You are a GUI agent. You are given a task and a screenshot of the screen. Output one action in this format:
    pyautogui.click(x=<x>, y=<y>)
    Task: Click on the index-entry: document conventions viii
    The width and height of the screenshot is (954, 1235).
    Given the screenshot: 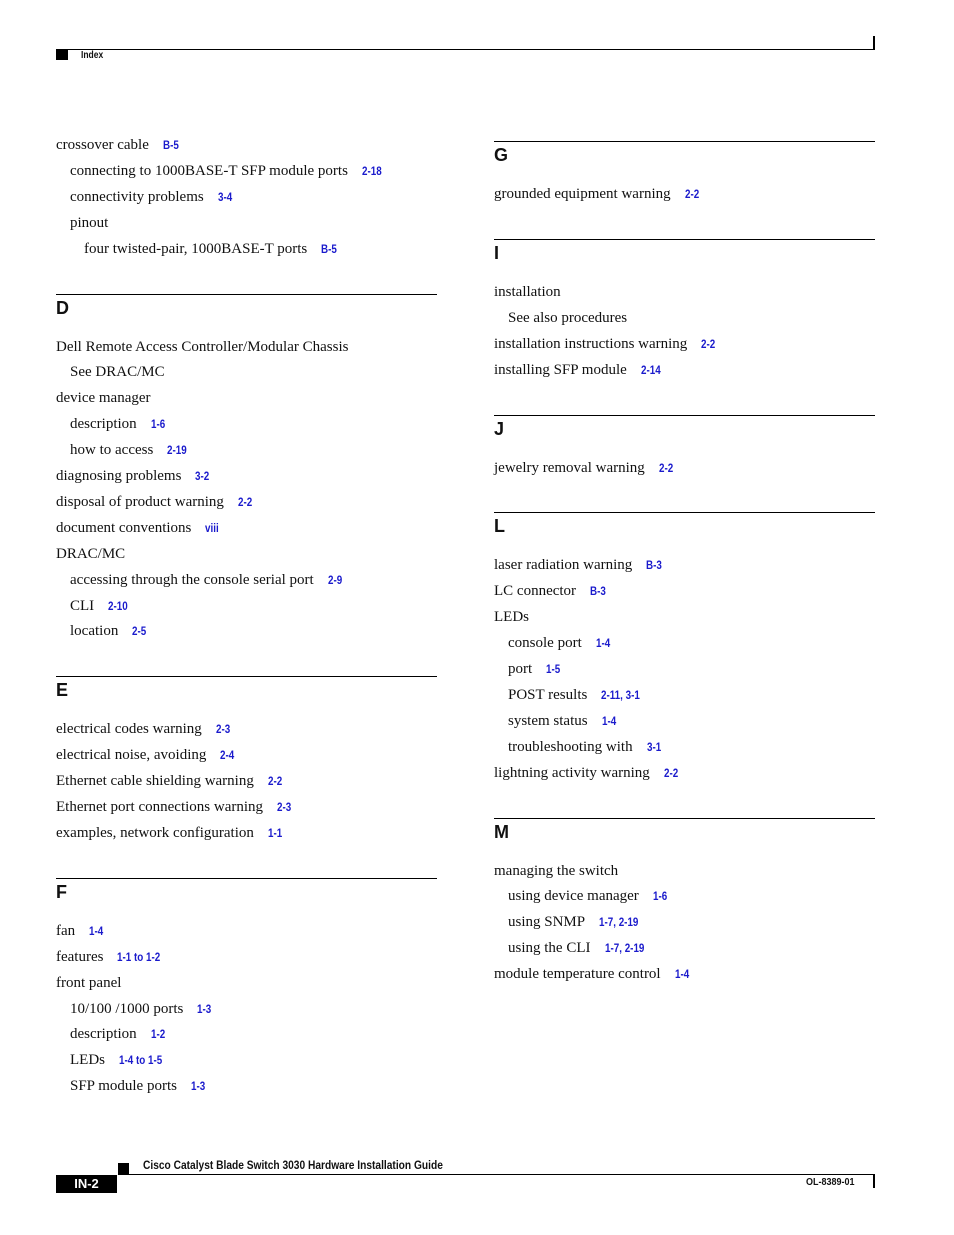 What is the action you would take?
    pyautogui.click(x=139, y=528)
    